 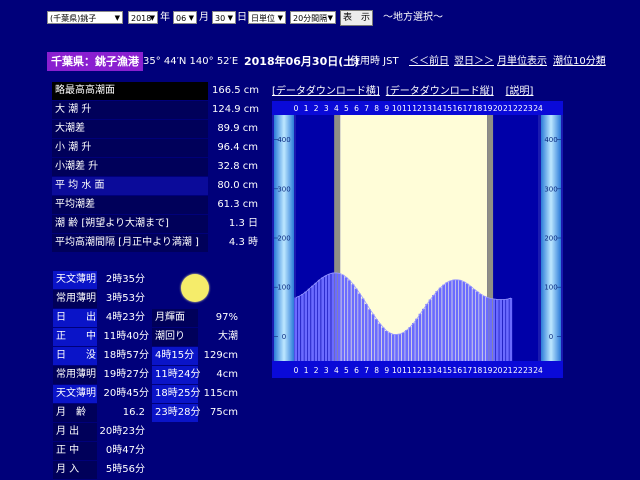 What do you see at coordinates (156, 243) in the screenshot?
I see `stats-row: 平均高潮間隔 [月正中より満潮 ] 4.3 時` at bounding box center [156, 243].